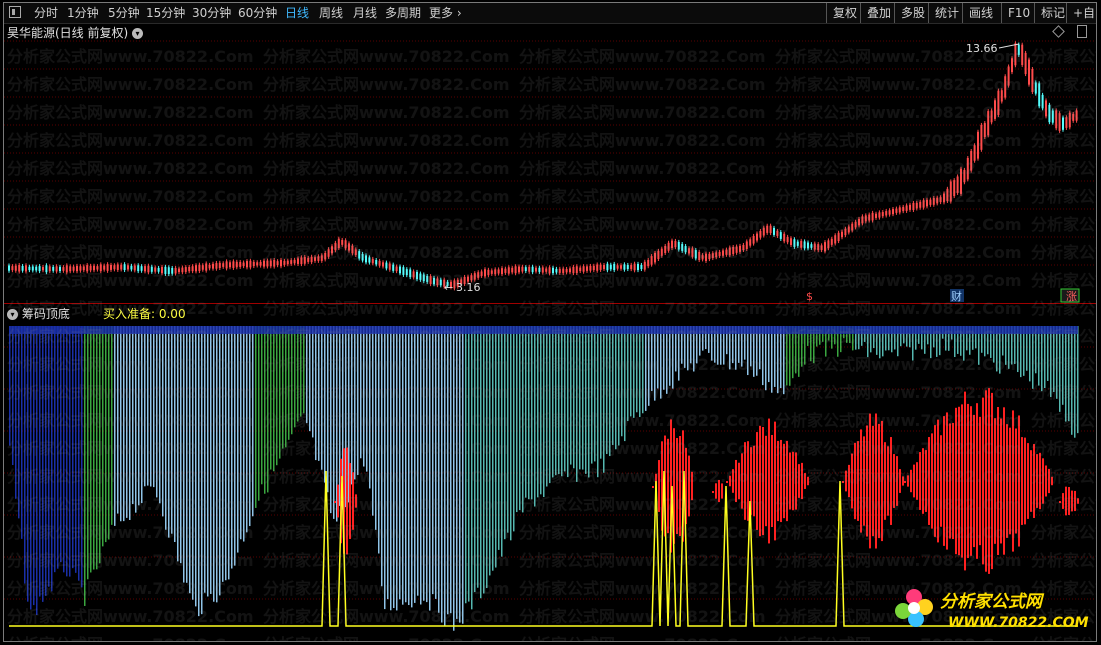 The image size is (1101, 645). I want to click on toolbar-button: 标记, so click(1049, 13).